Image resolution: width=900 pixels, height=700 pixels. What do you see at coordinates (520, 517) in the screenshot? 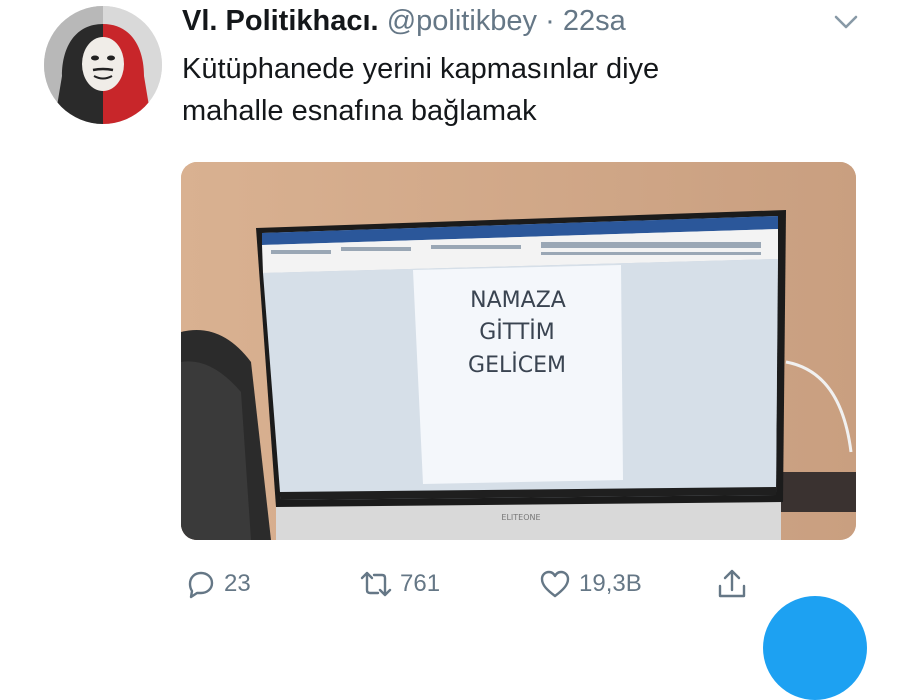
I see `monitor-brand: ELITEONE` at bounding box center [520, 517].